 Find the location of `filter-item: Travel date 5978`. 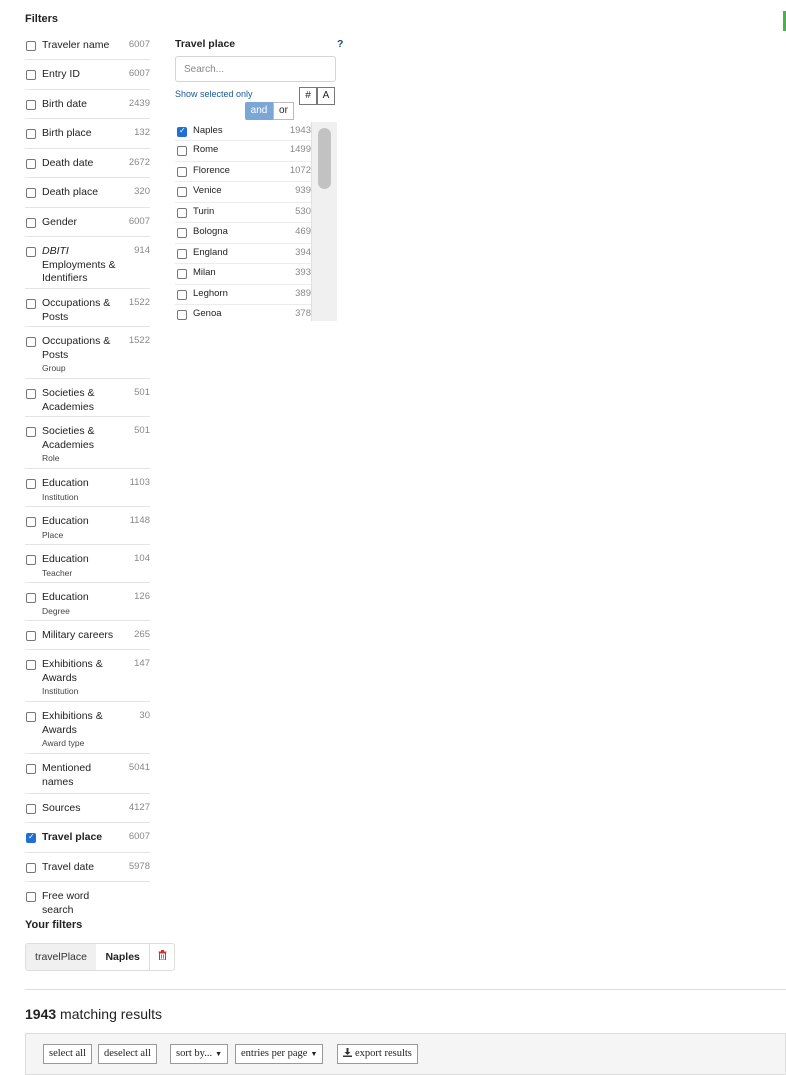

filter-item: Travel date 5978 is located at coordinates (87, 867).